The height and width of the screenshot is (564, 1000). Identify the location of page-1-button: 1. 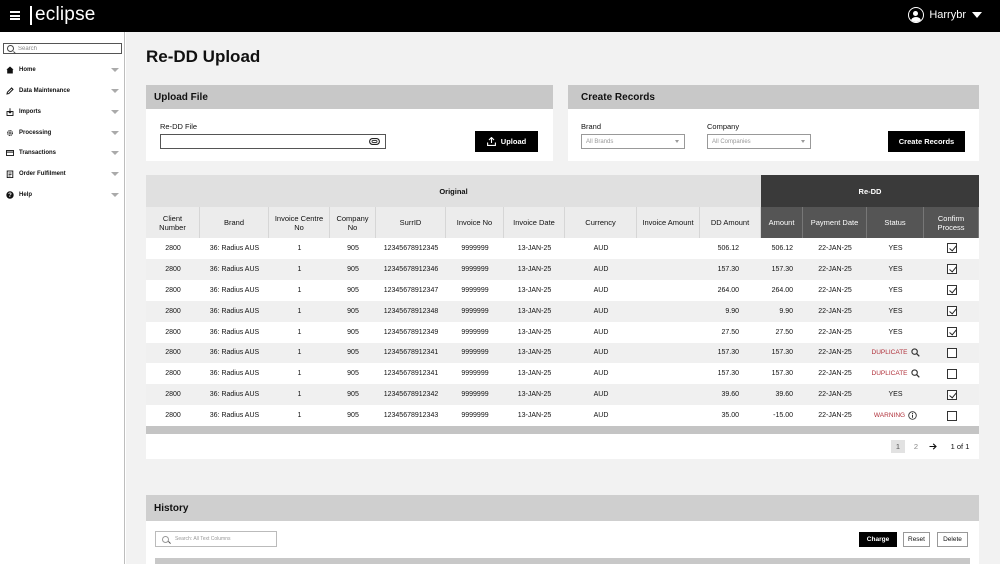
(898, 446).